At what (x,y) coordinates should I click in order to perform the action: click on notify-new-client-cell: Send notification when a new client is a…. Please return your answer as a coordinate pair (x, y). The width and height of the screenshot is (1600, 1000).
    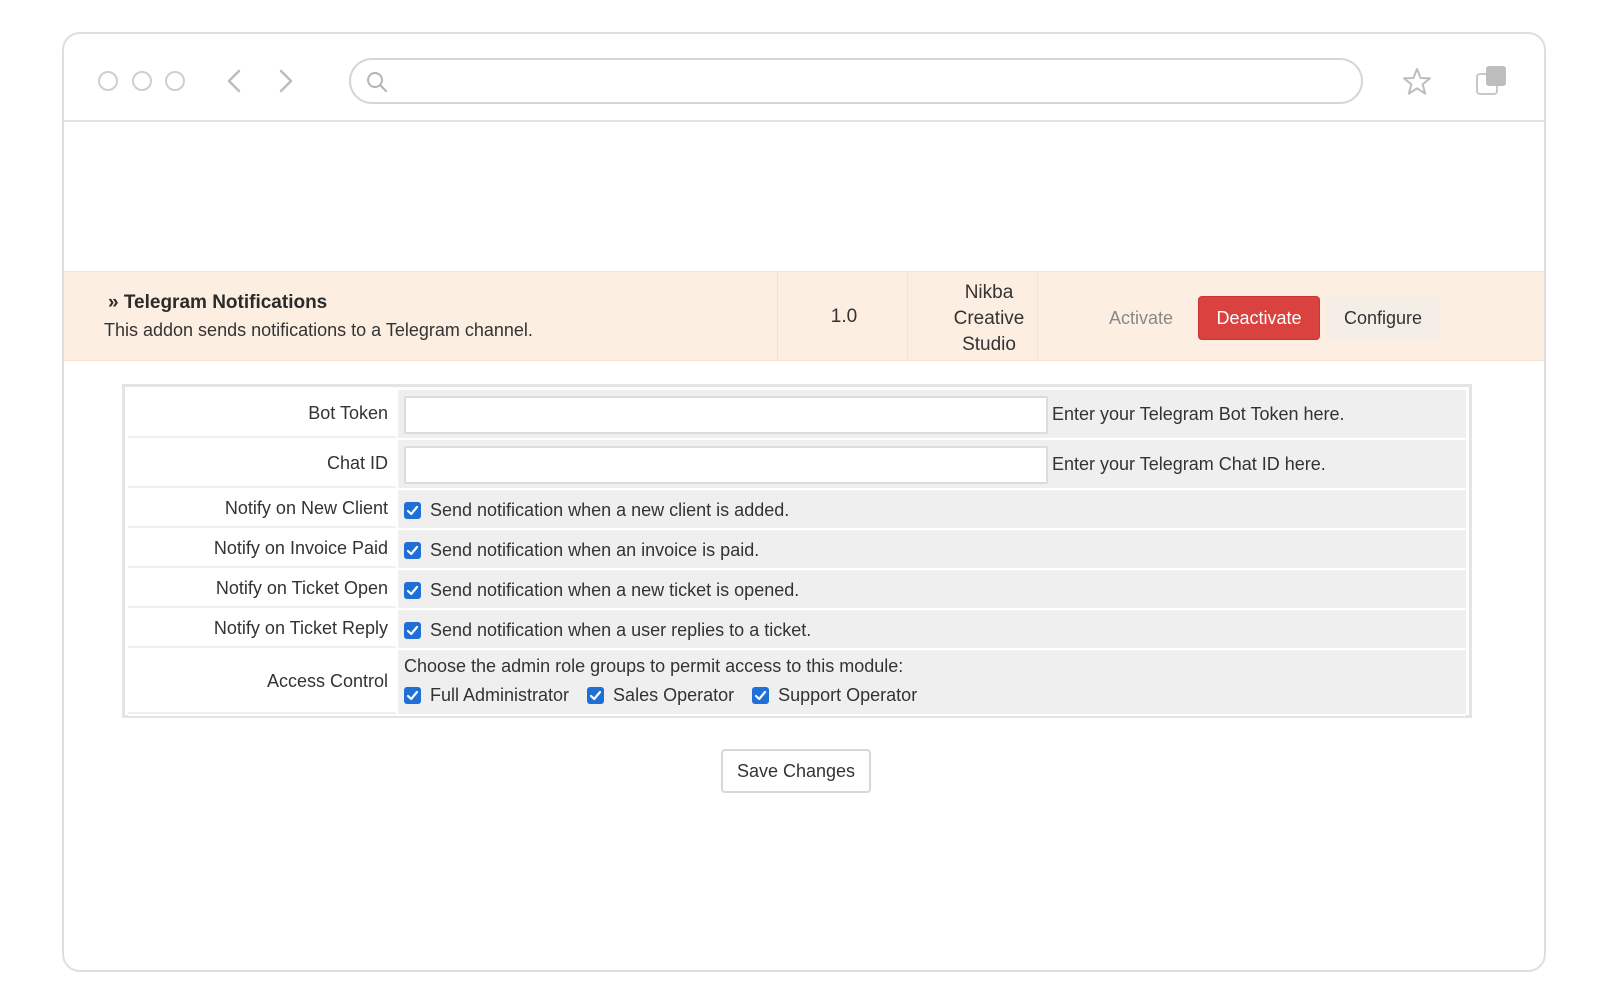
    Looking at the image, I should click on (932, 509).